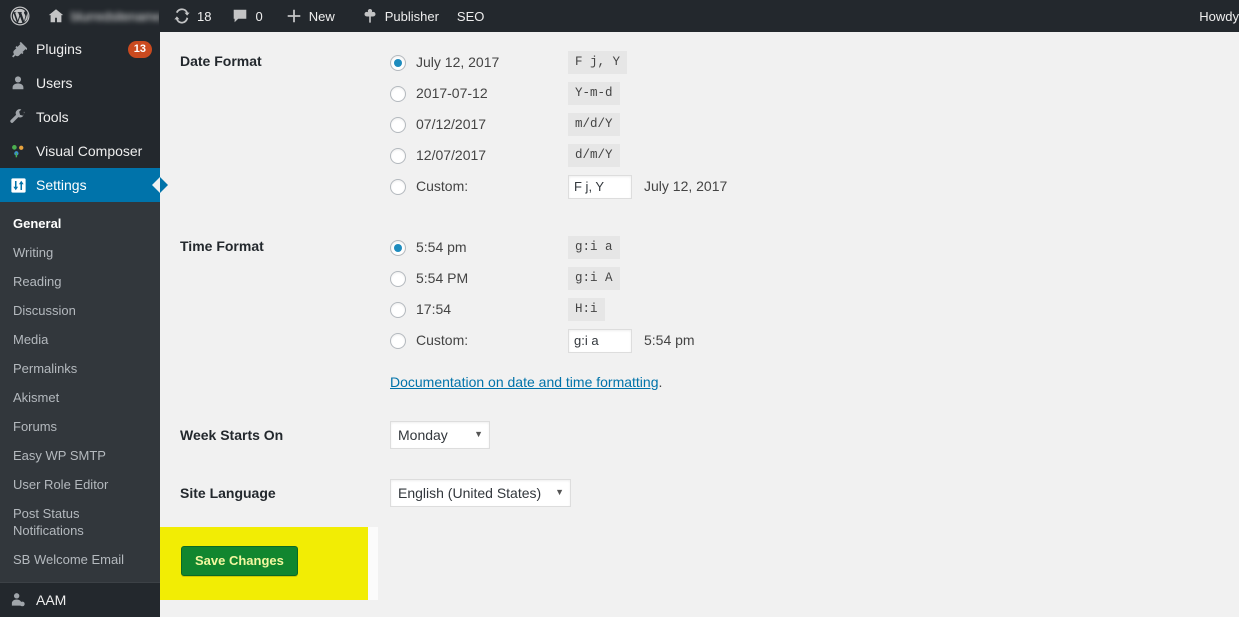 The width and height of the screenshot is (1239, 617). I want to click on sidebar-item-settings: Settings, so click(84, 185).